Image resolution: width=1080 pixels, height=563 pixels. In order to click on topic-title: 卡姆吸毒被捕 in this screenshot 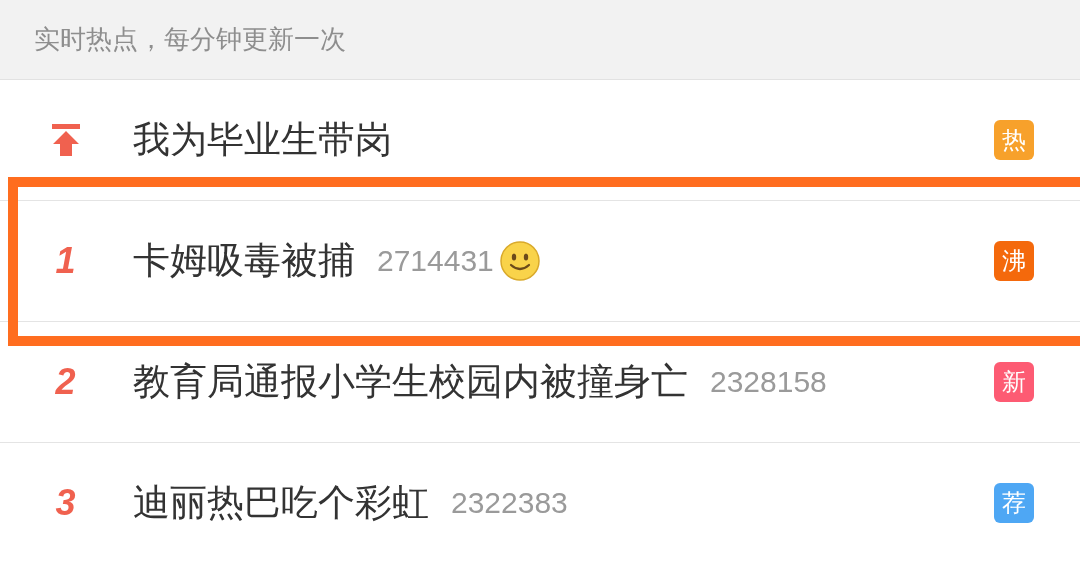, I will do `click(244, 261)`.